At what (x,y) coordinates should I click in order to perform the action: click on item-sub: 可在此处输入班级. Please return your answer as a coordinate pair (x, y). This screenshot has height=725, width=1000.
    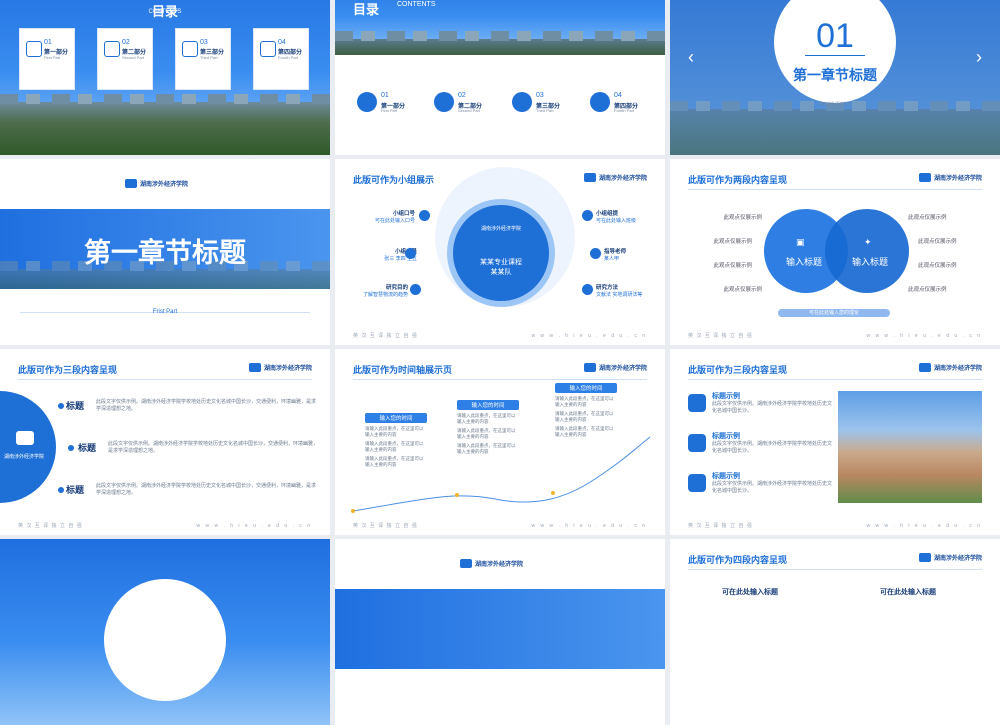
    Looking at the image, I should click on (616, 221).